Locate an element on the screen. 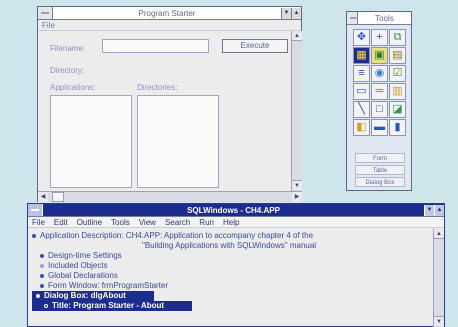  scroll-left-arrow-icon: ◀ is located at coordinates (43, 197).